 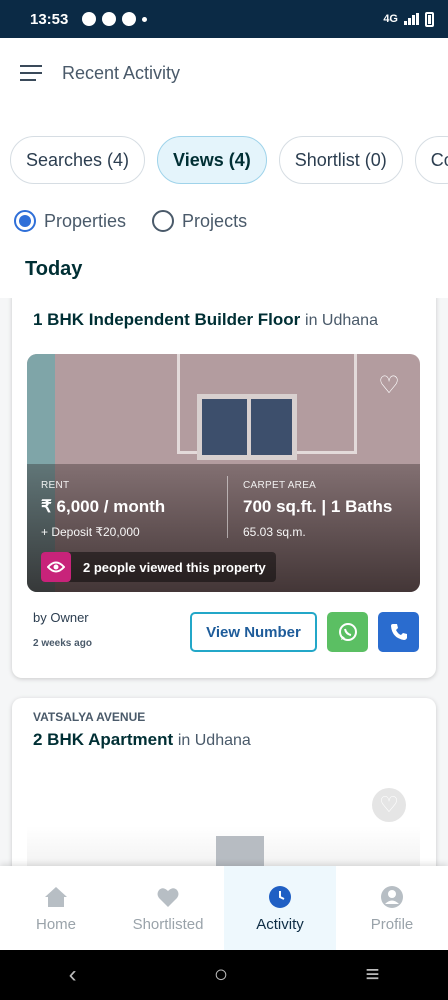 I want to click on network-label: 4G, so click(x=390, y=19).